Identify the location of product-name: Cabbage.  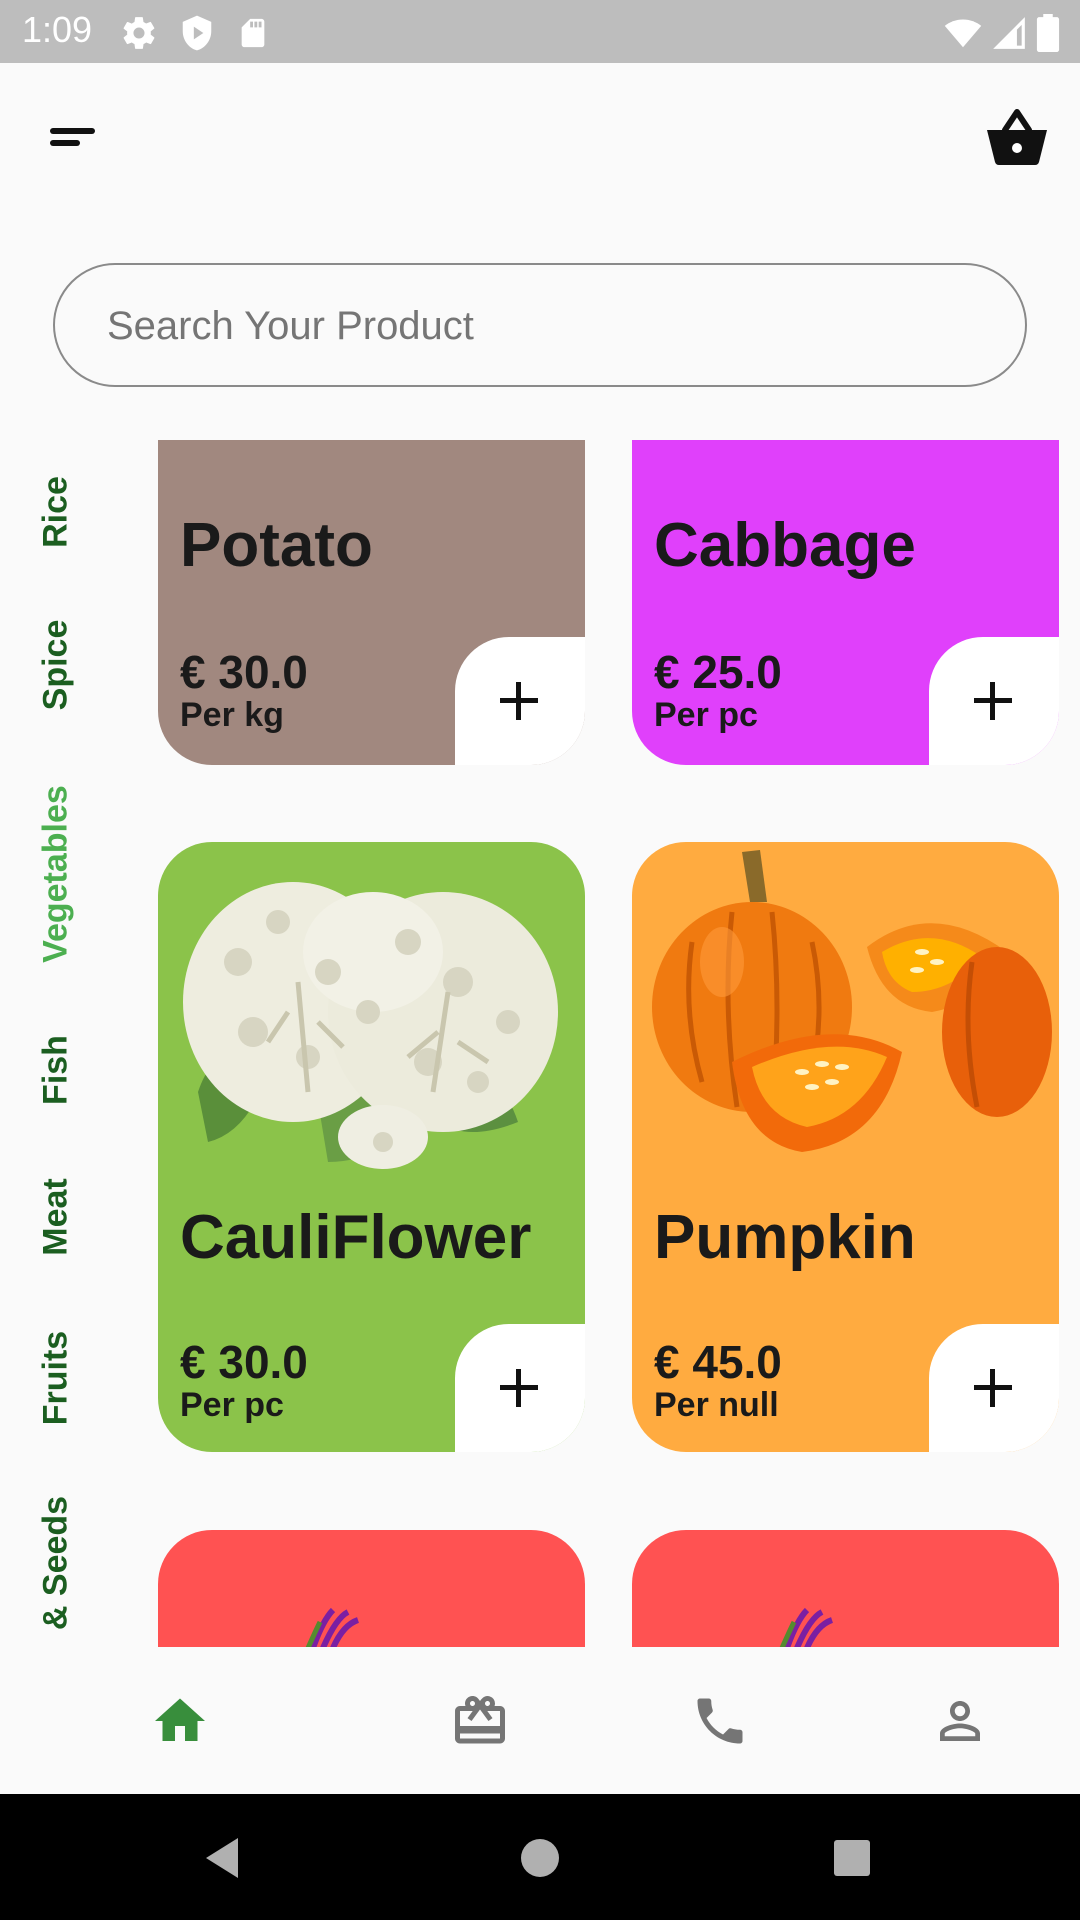
(785, 545).